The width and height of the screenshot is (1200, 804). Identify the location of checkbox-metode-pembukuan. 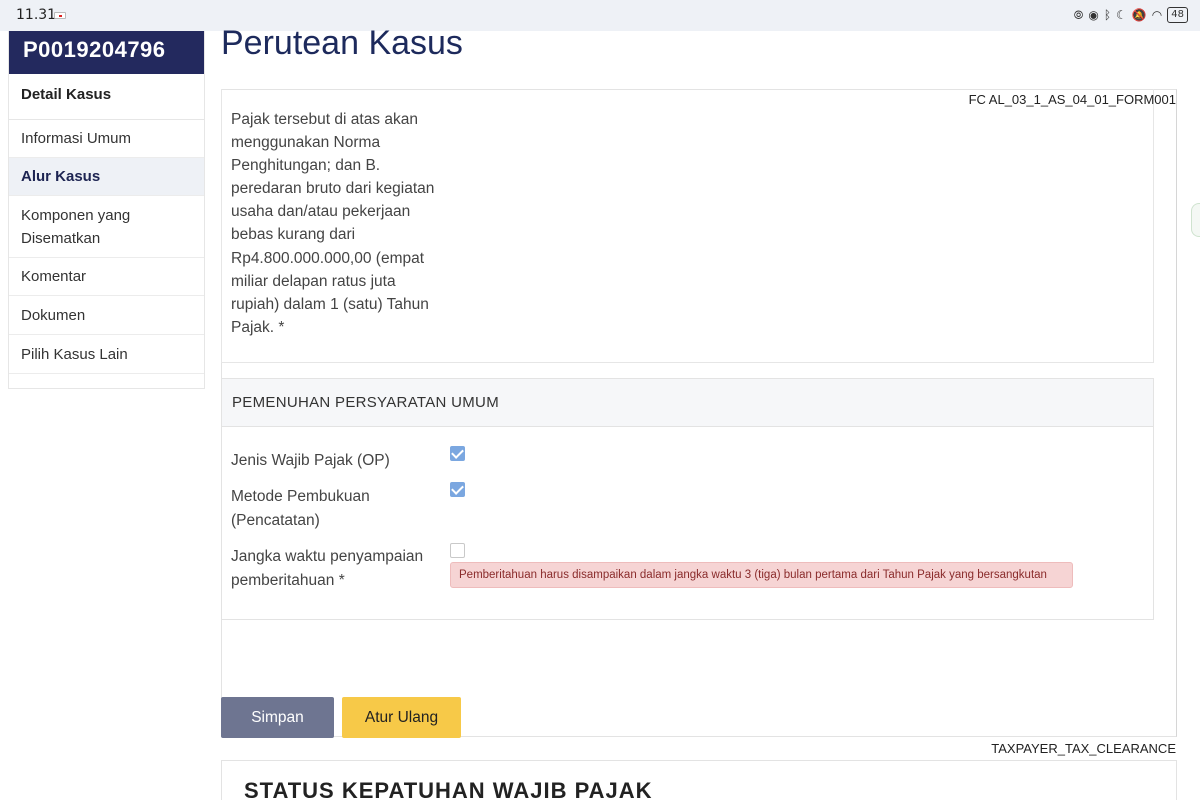
(457, 489).